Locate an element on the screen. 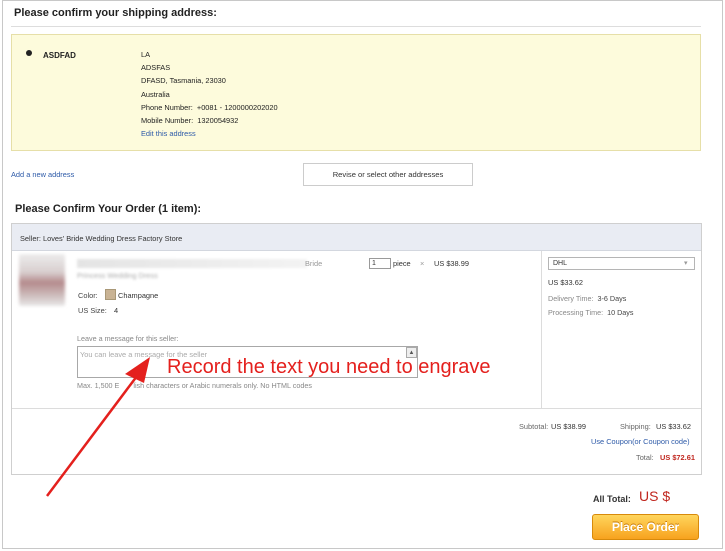 The image size is (725, 551). arrow-shaft is located at coordinates (93, 434).